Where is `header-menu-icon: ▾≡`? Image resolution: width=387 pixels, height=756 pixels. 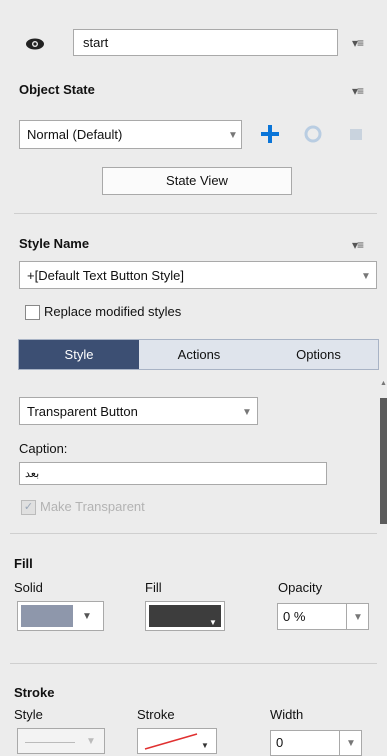 header-menu-icon: ▾≡ is located at coordinates (358, 43).